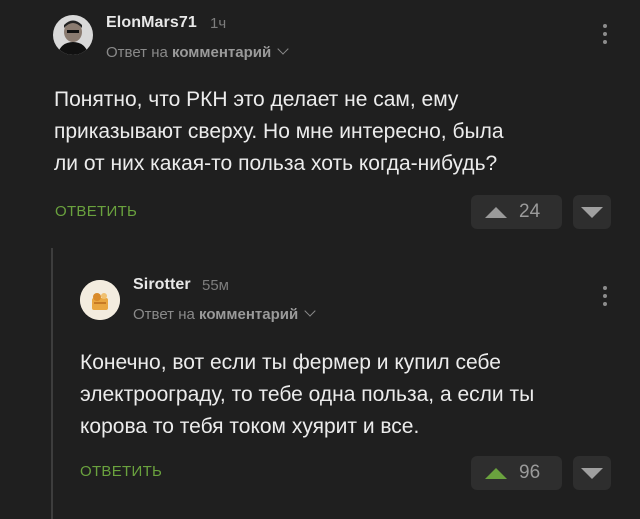 The image size is (640, 519). Describe the element at coordinates (218, 23) in the screenshot. I see `comment-time: 1ч` at that location.